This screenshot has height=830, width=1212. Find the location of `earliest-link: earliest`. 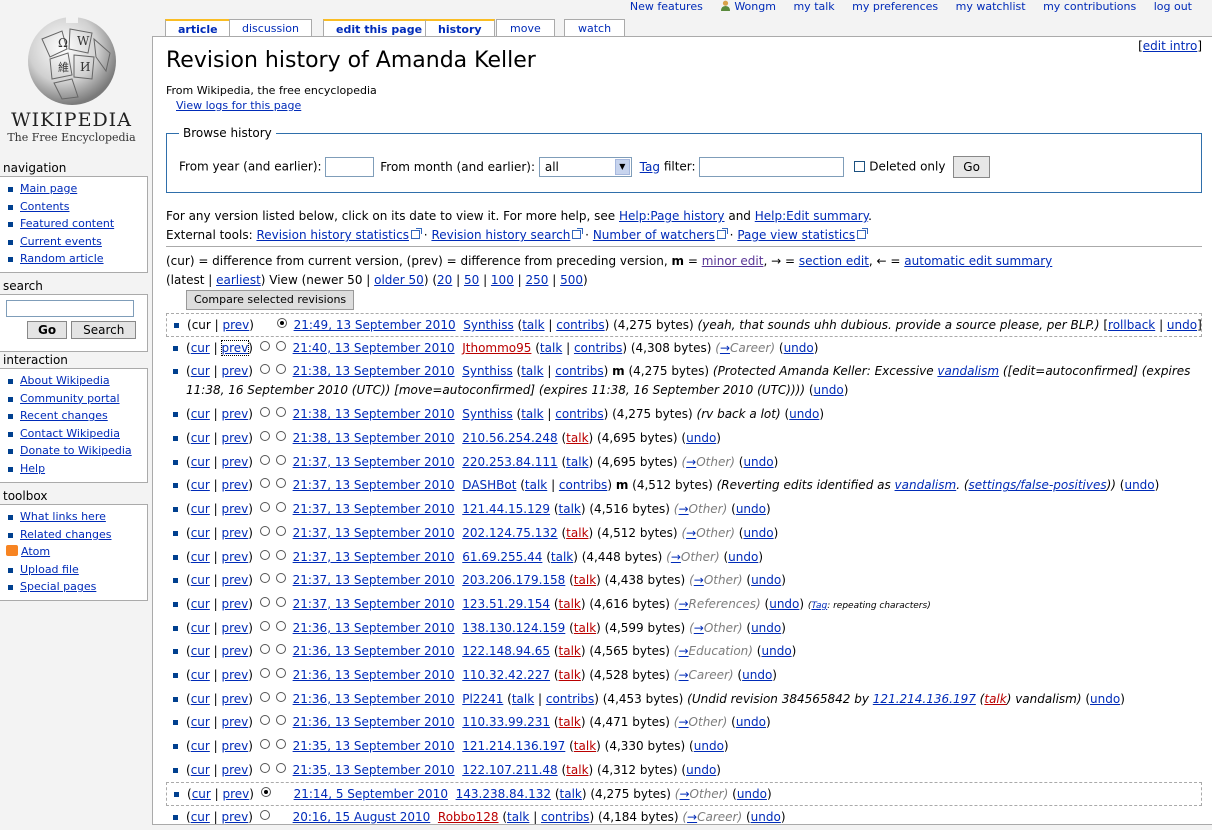

earliest-link: earliest is located at coordinates (238, 280).